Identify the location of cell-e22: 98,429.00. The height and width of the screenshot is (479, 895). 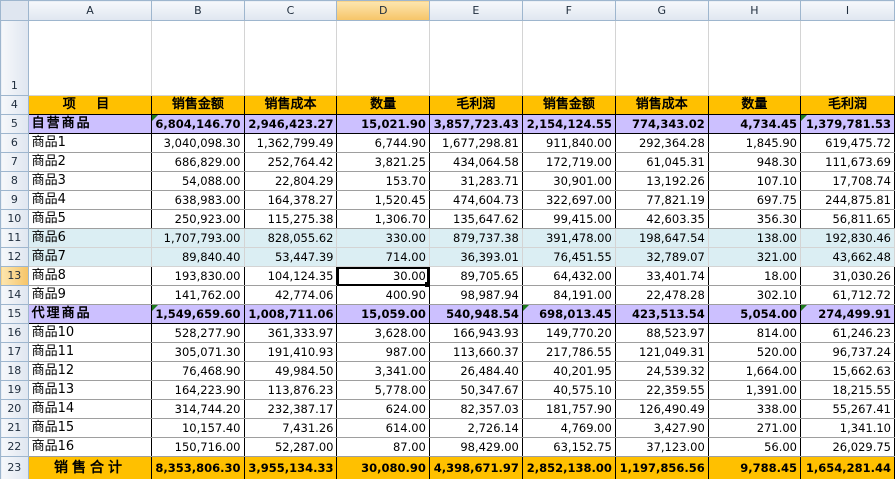
(475, 447).